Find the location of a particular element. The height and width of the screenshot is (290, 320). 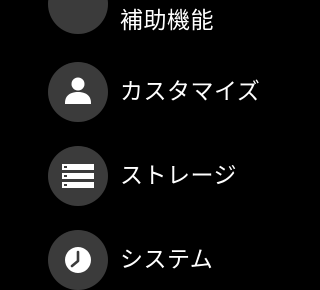

settings-item-label: ストレージ is located at coordinates (179, 176).